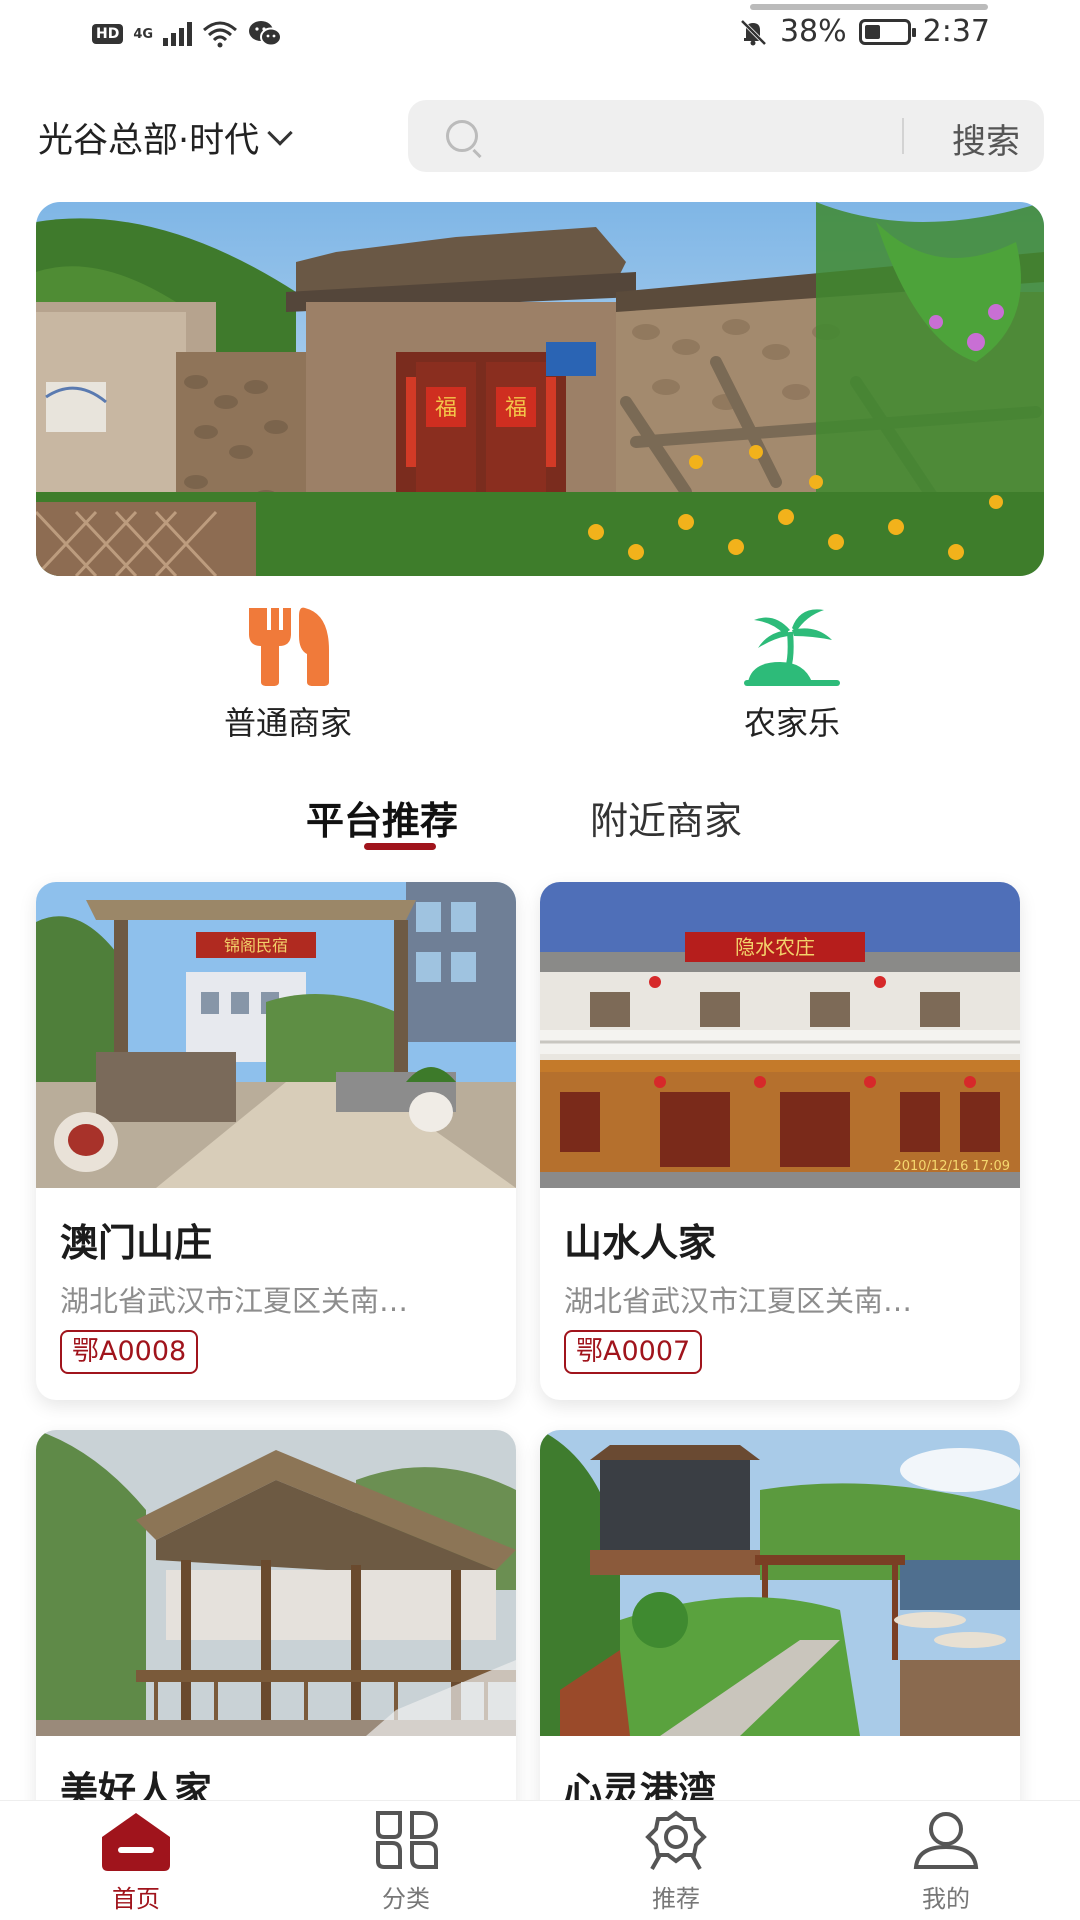  What do you see at coordinates (540, 1860) in the screenshot?
I see `bottom-navigation: 首页 分类 推荐 我的` at bounding box center [540, 1860].